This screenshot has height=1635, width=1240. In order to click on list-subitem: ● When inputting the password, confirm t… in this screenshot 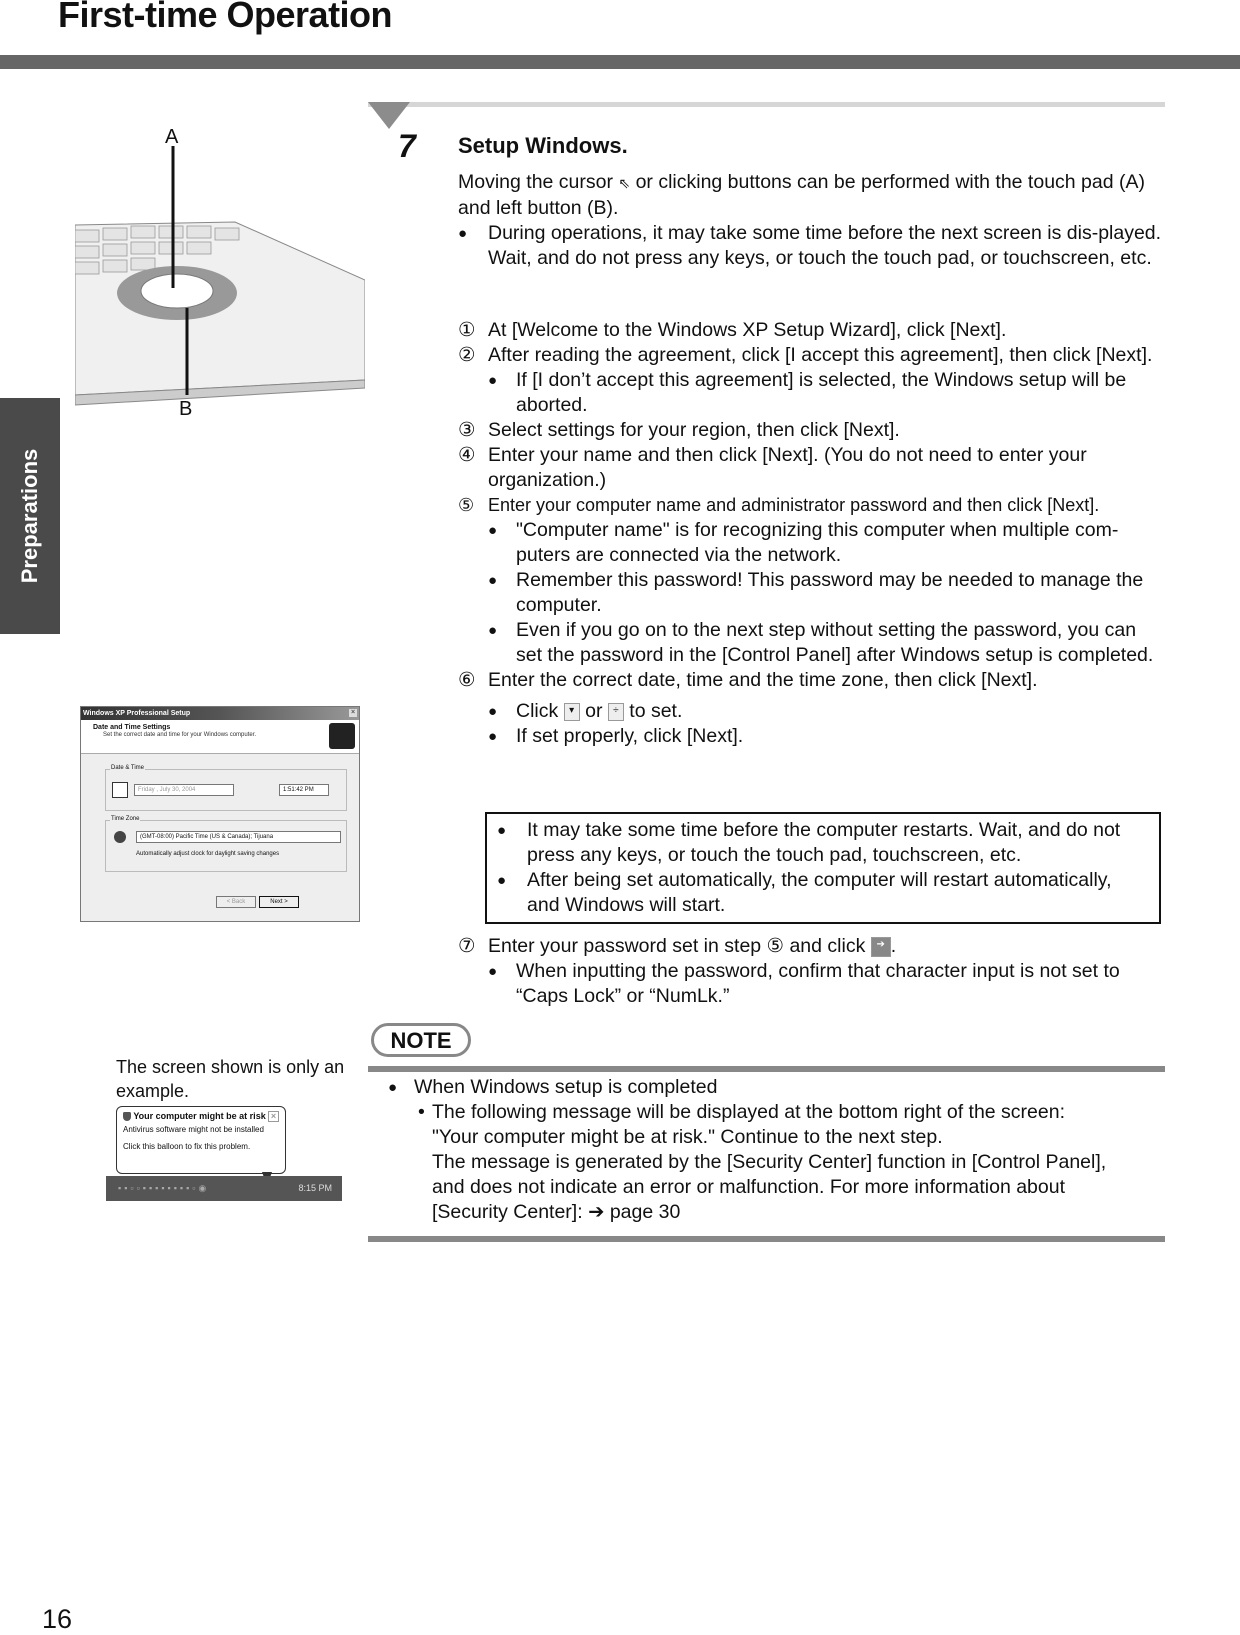, I will do `click(810, 984)`.